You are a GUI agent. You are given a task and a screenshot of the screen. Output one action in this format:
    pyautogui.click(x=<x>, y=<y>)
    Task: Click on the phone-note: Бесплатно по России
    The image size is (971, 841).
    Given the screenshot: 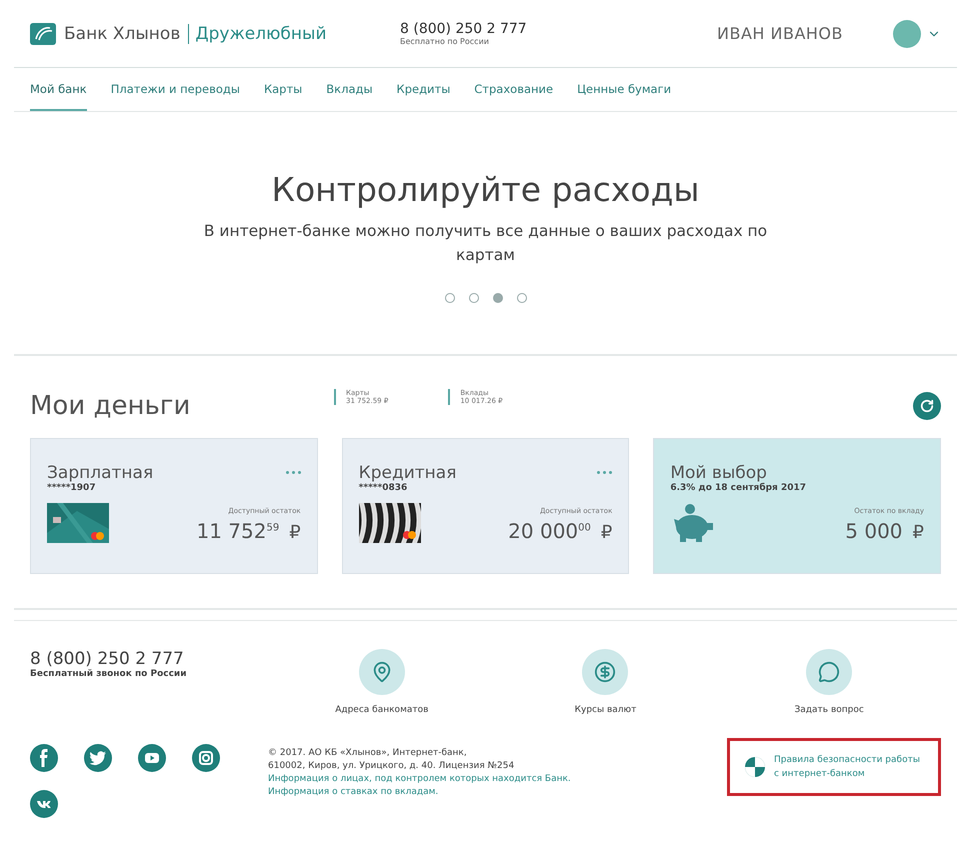 What is the action you would take?
    pyautogui.click(x=445, y=41)
    